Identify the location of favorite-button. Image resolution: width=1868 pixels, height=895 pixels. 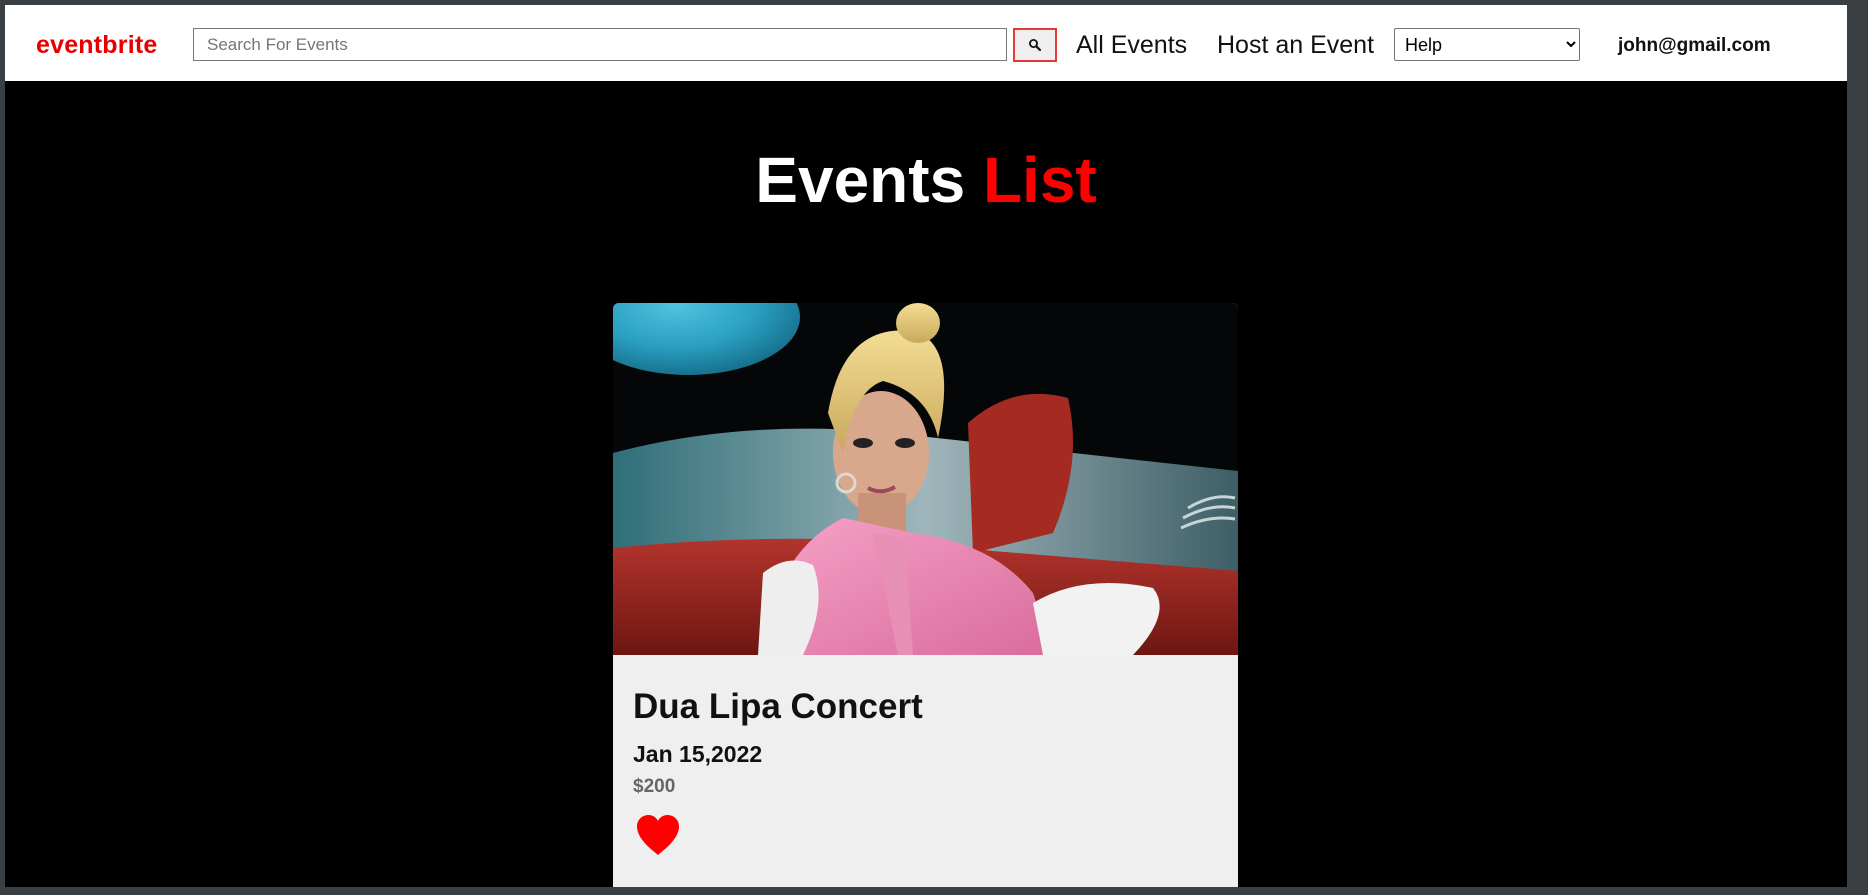
(658, 835).